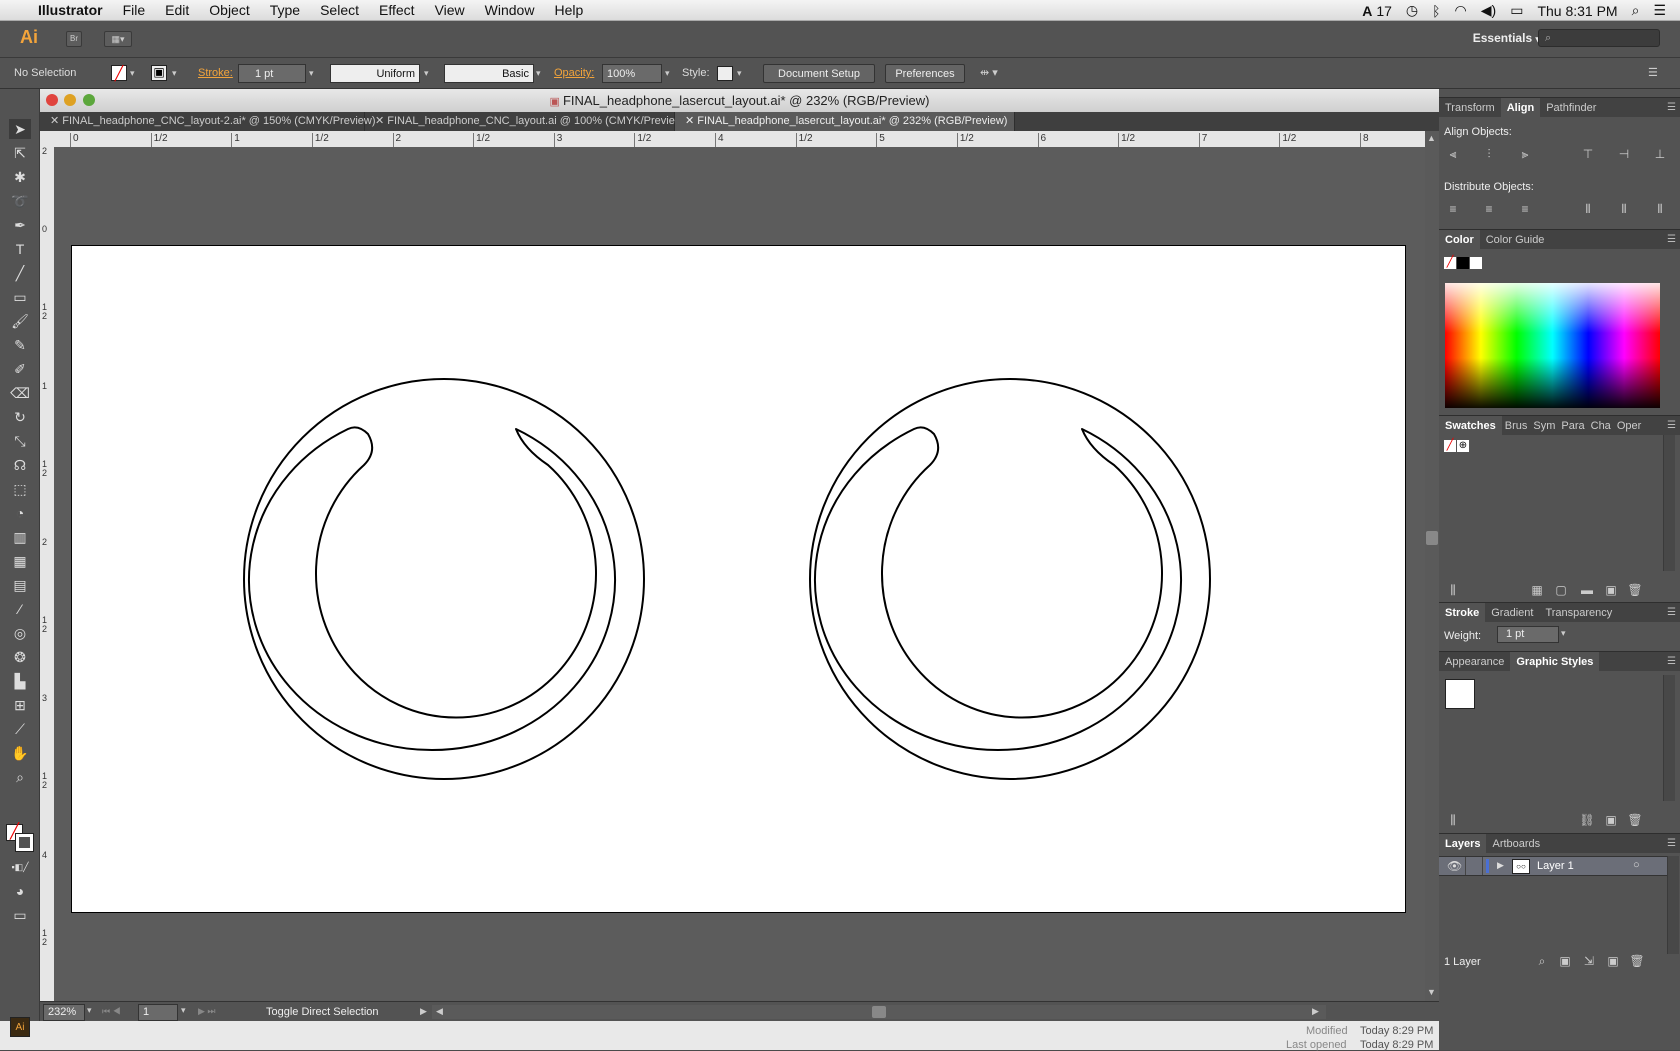 This screenshot has width=1680, height=1051. Describe the element at coordinates (1453, 209) in the screenshot. I see `distribute-top-icon: ≡` at that location.